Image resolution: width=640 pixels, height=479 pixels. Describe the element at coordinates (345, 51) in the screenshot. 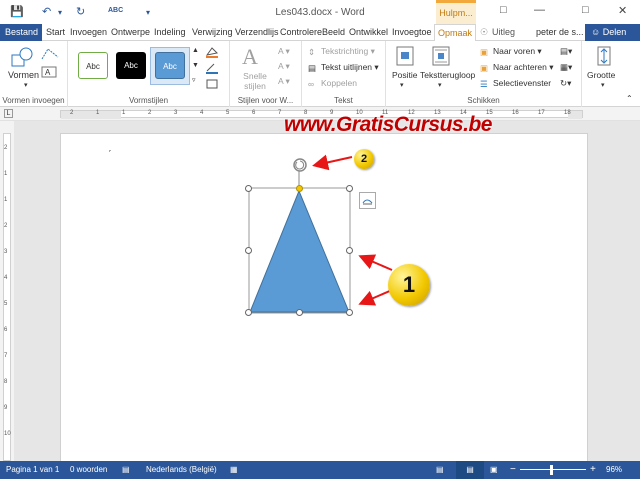

I see `text-direction-label: Tekstrichting` at that location.